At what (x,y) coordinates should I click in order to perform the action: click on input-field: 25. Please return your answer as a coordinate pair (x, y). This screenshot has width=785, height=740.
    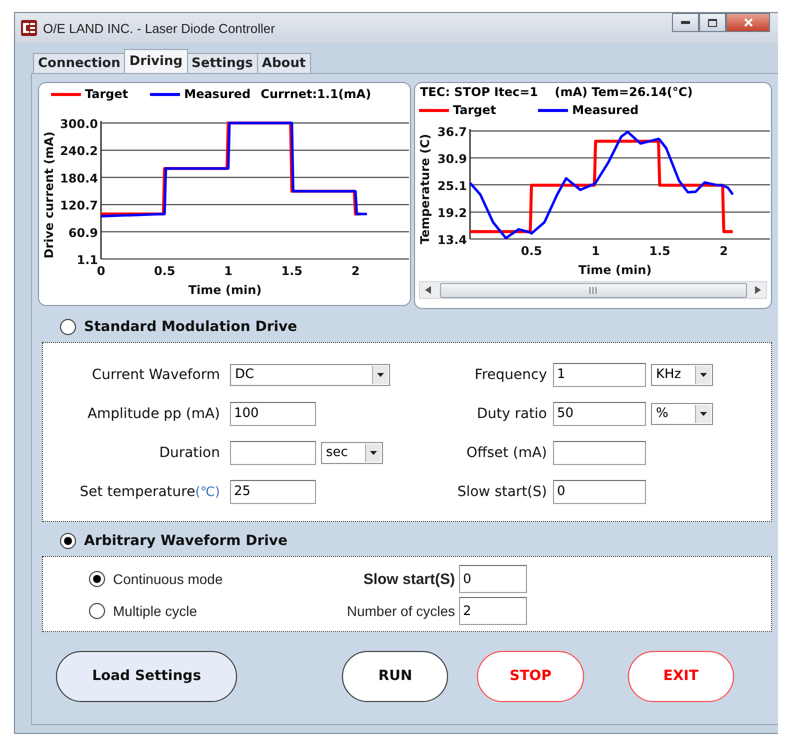
    Looking at the image, I should click on (273, 492).